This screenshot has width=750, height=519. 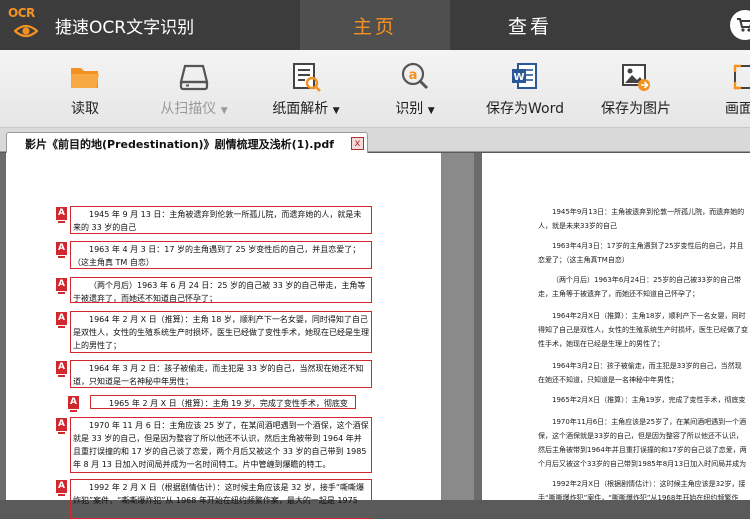 I want to click on fit-view-icon, so click(x=741, y=77).